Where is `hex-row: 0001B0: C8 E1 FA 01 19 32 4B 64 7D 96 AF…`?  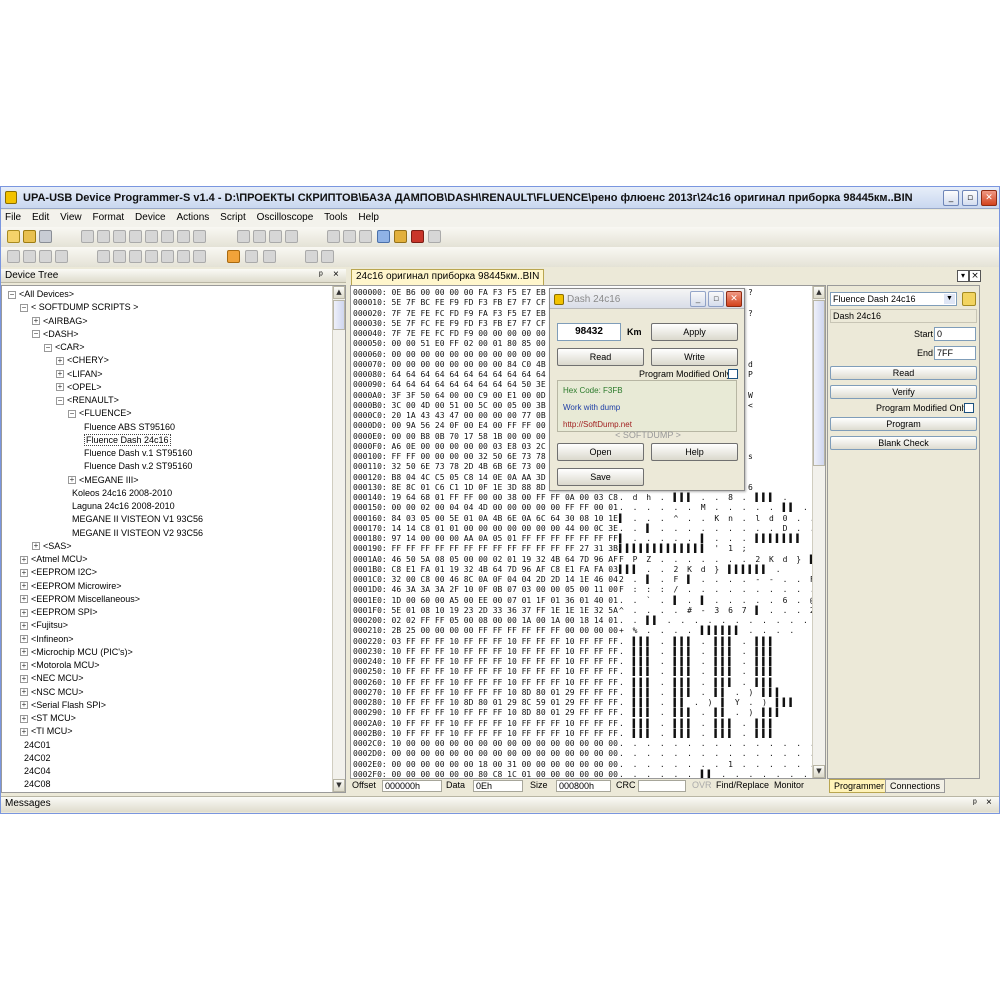
hex-row: 0001B0: C8 E1 FA 01 19 32 4B 64 7D 96 AF… is located at coordinates (485, 569).